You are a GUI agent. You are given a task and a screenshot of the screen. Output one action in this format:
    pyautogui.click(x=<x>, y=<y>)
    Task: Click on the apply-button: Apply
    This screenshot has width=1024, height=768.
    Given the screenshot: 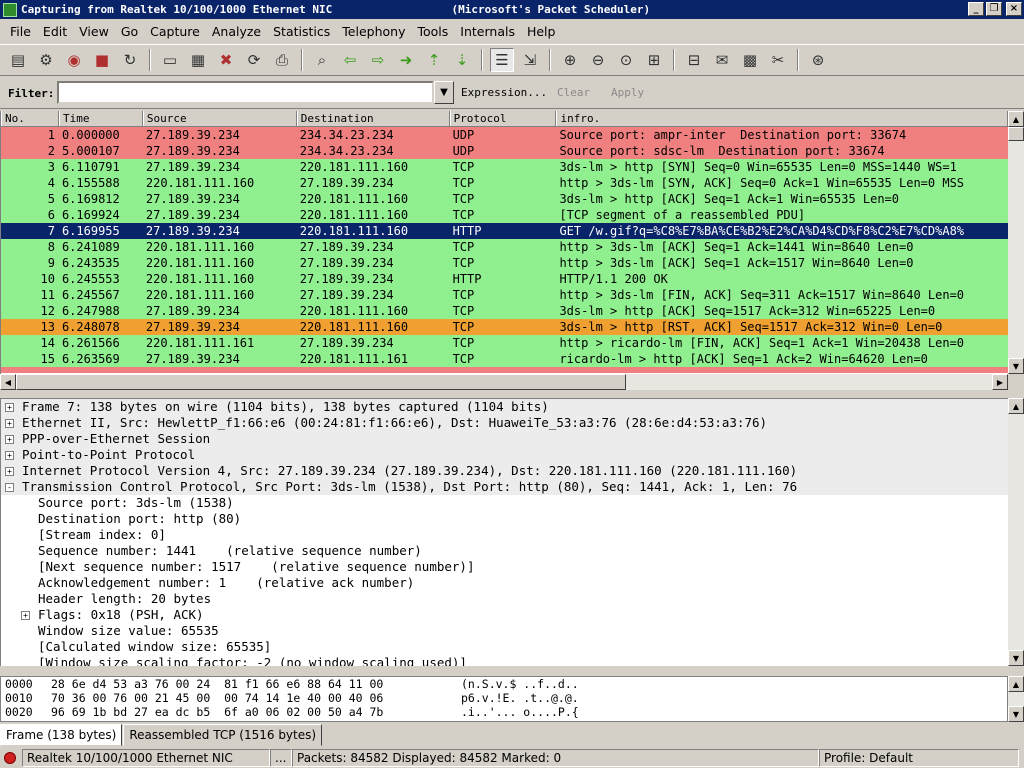 What is the action you would take?
    pyautogui.click(x=627, y=92)
    